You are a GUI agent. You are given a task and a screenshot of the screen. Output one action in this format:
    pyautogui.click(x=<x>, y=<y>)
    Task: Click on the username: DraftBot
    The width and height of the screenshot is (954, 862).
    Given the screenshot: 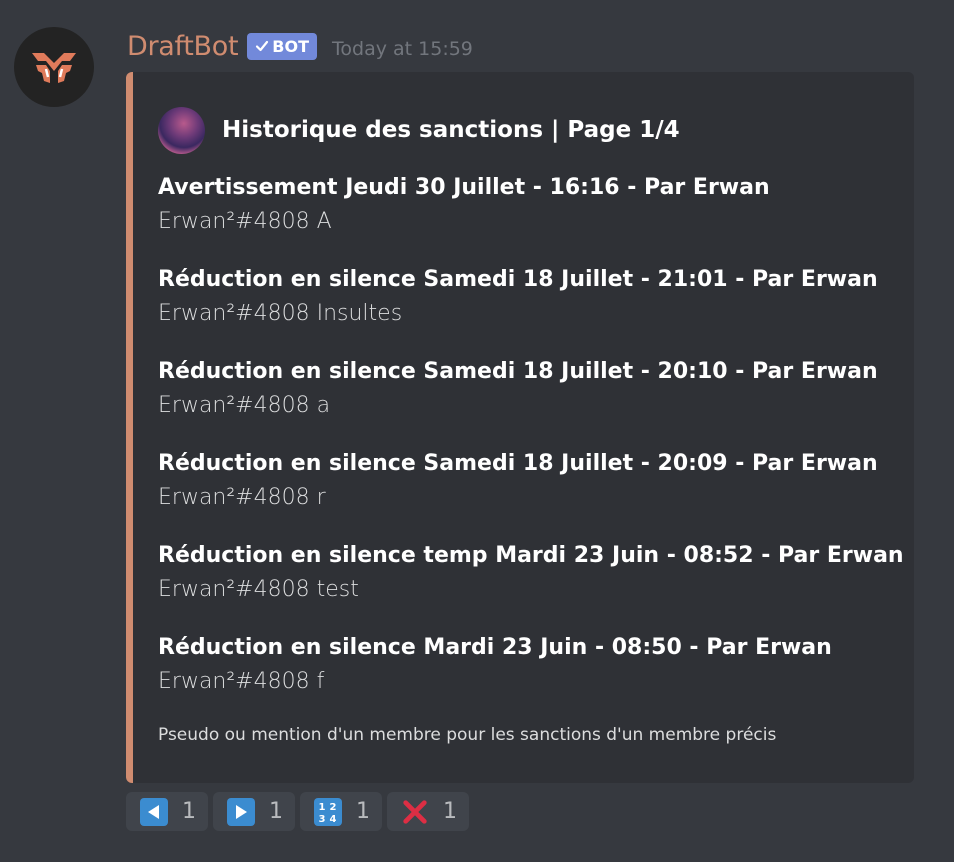 What is the action you would take?
    pyautogui.click(x=183, y=46)
    